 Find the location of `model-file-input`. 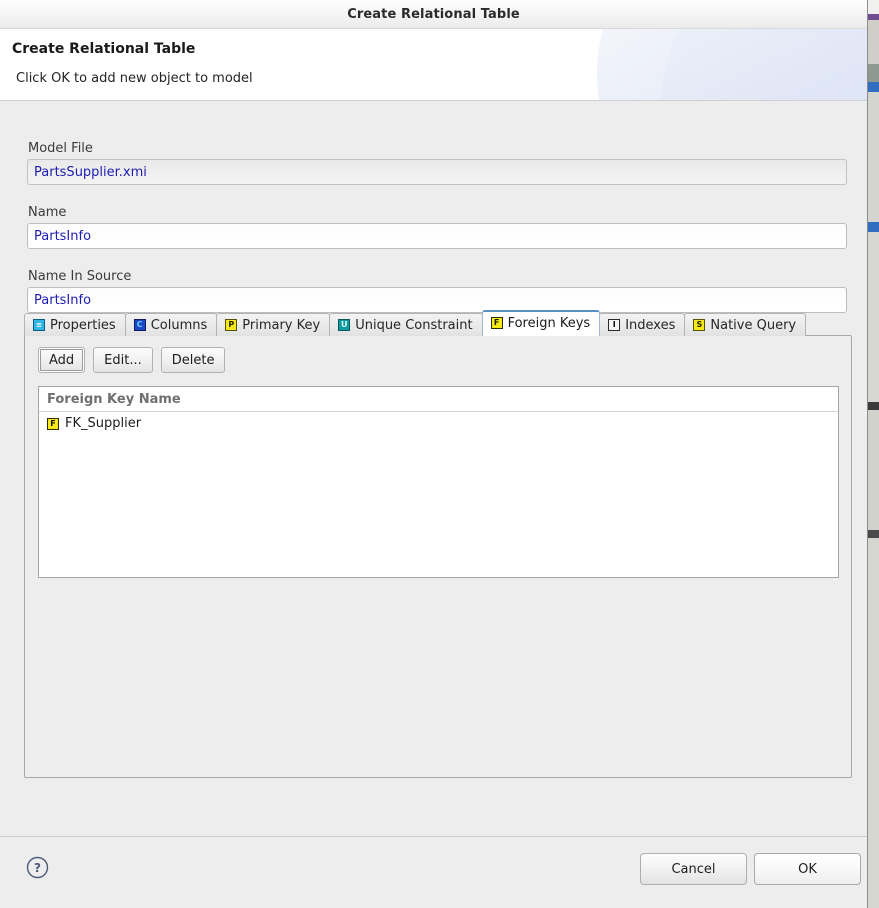

model-file-input is located at coordinates (437, 172).